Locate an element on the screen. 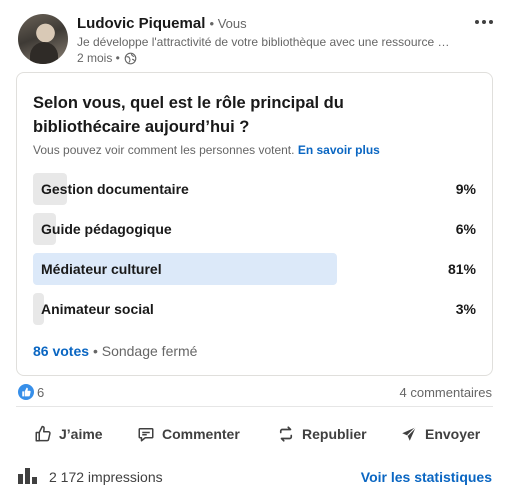  poll-status: • Sondage fermé is located at coordinates (145, 351).